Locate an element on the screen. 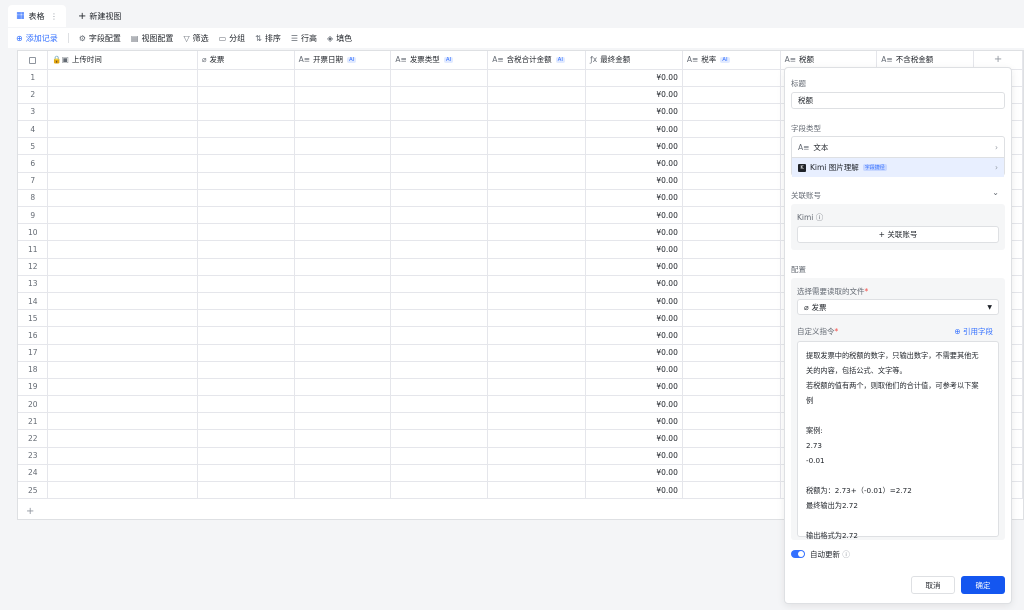  reference-field-button: ⊕ 引用字段 is located at coordinates (973, 331).